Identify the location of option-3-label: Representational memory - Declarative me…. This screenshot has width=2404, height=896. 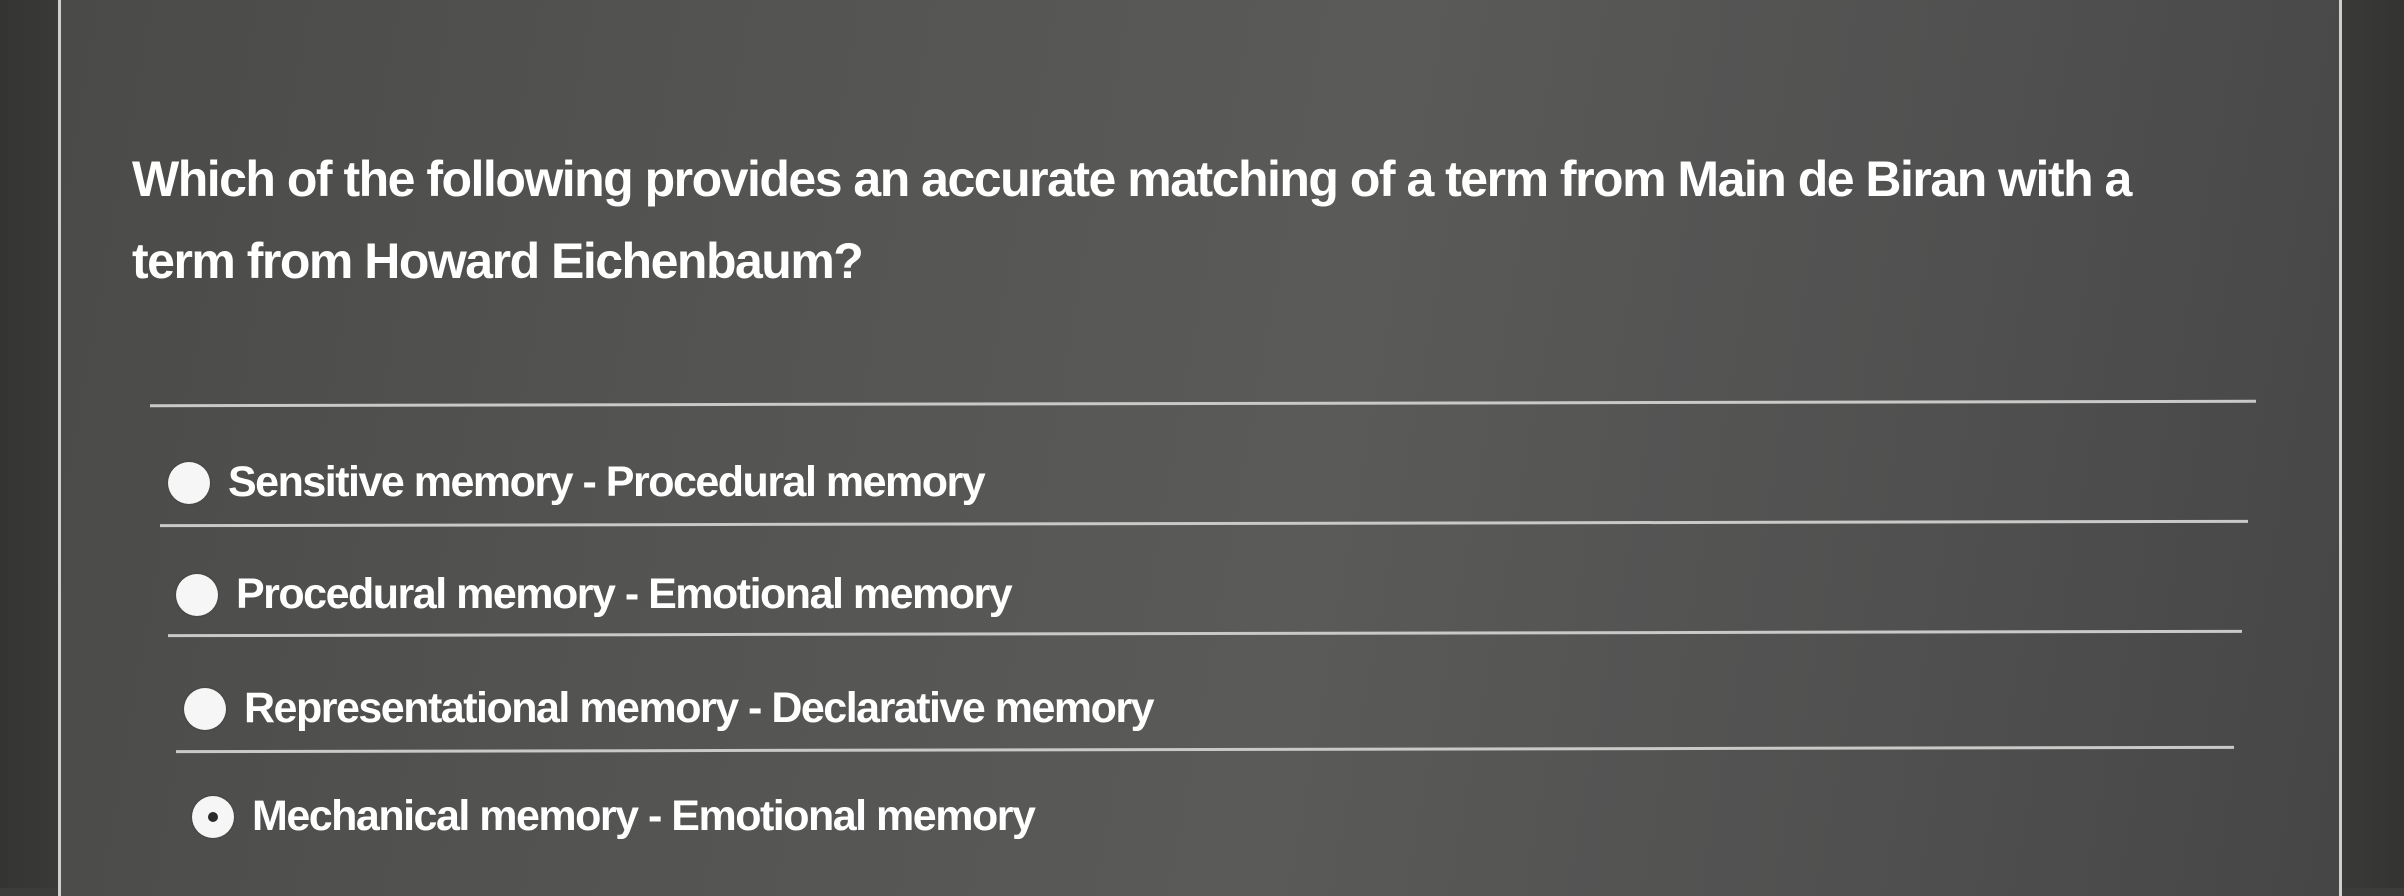
(699, 708).